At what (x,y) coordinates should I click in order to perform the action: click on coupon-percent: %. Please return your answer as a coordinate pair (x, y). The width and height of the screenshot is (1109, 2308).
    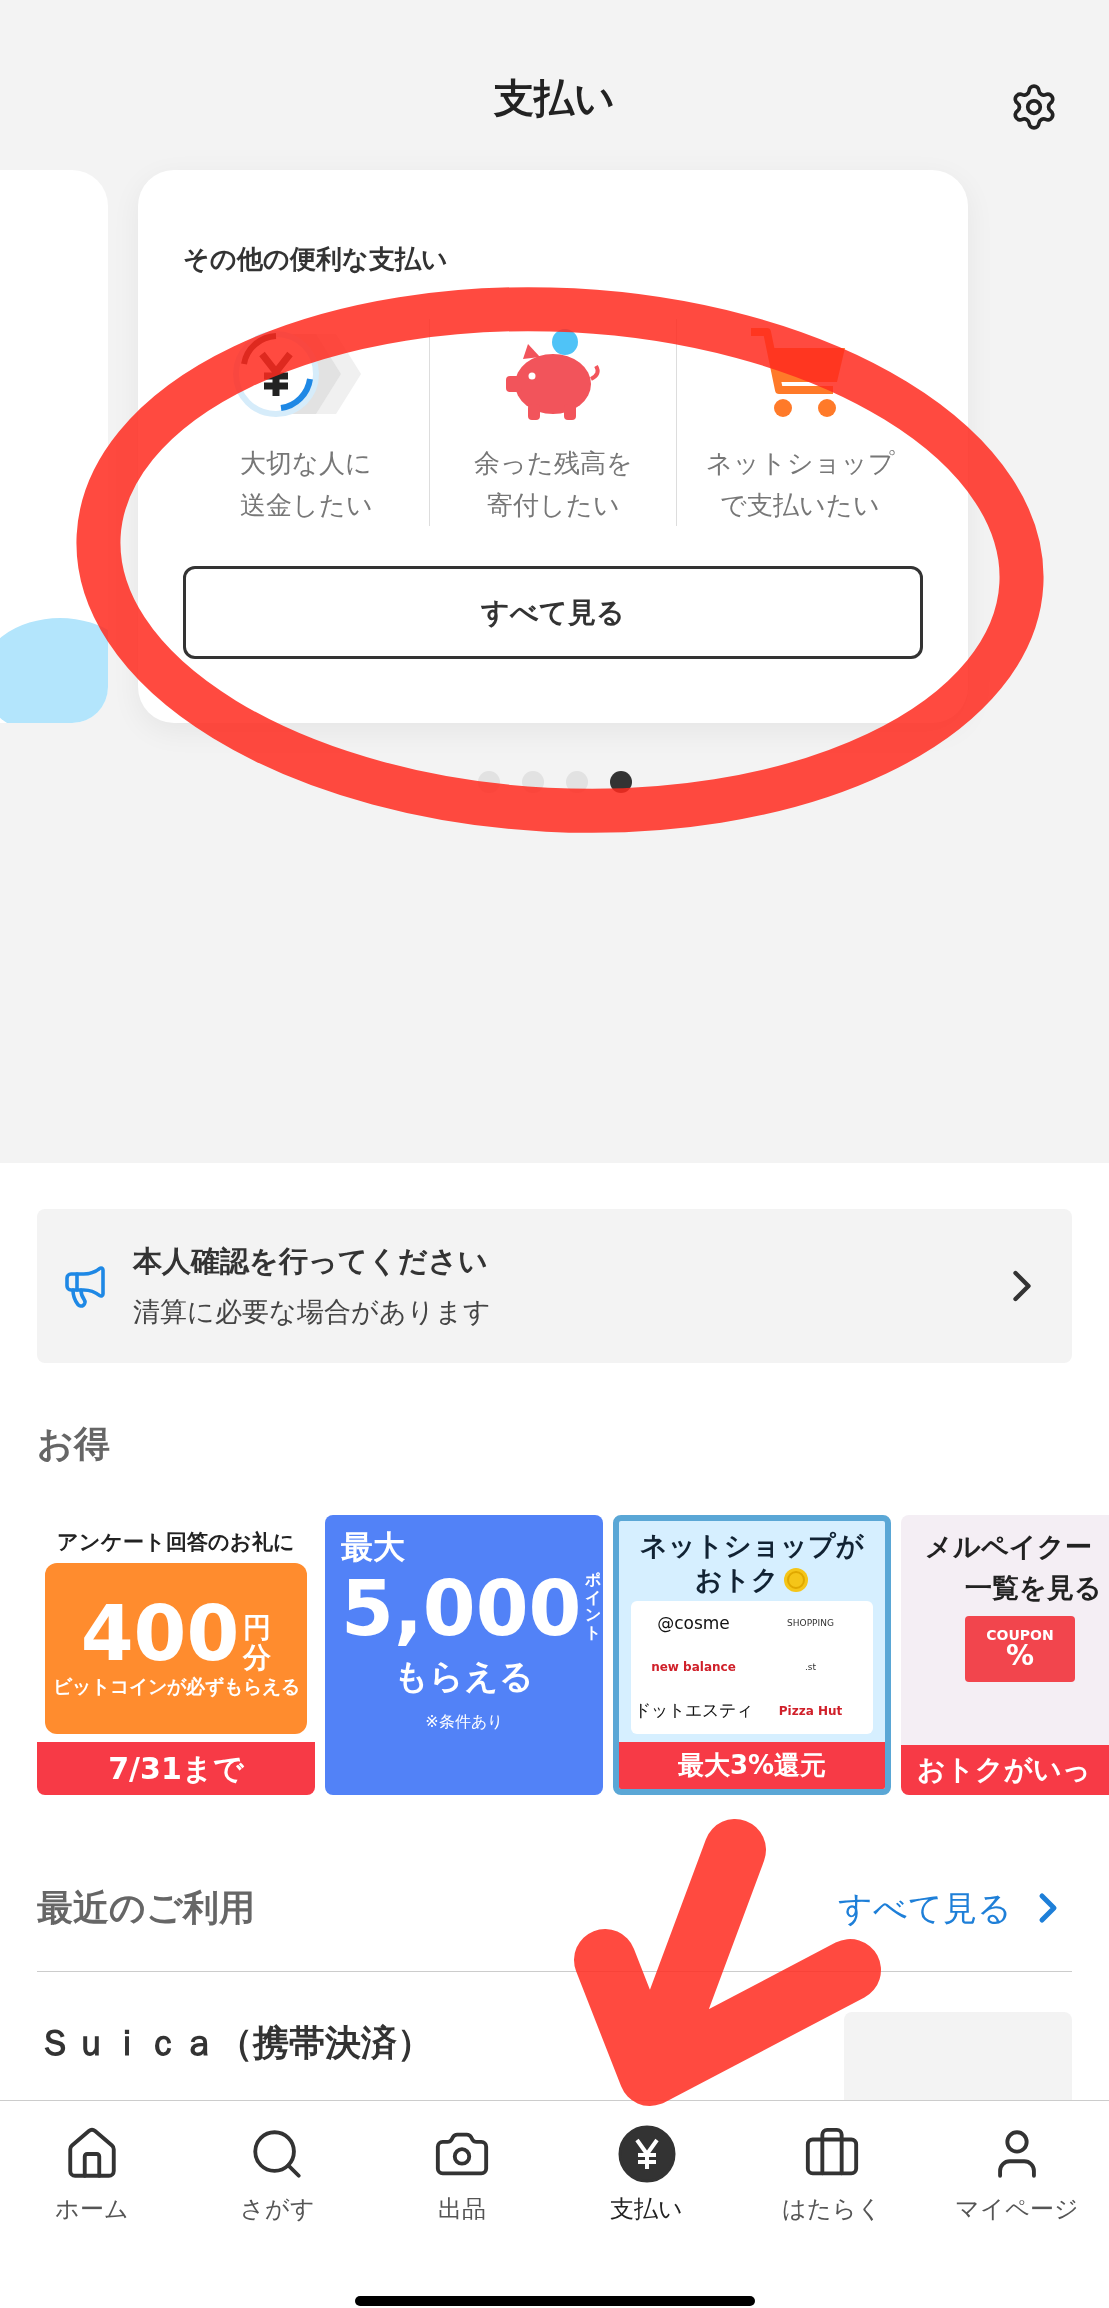
    Looking at the image, I should click on (1020, 1656).